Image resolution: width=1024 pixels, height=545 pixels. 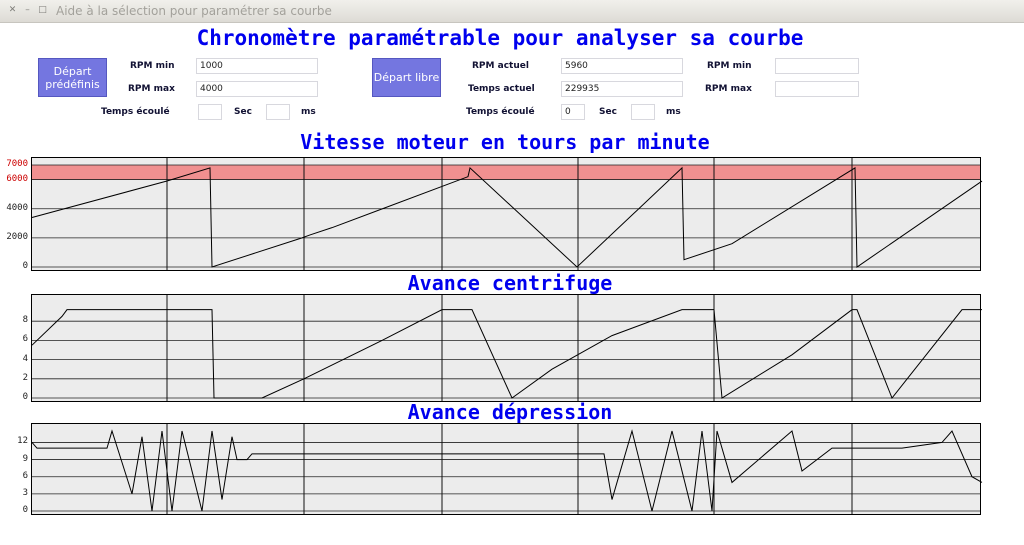 I want to click on y-tick-label: 4, so click(x=25, y=358).